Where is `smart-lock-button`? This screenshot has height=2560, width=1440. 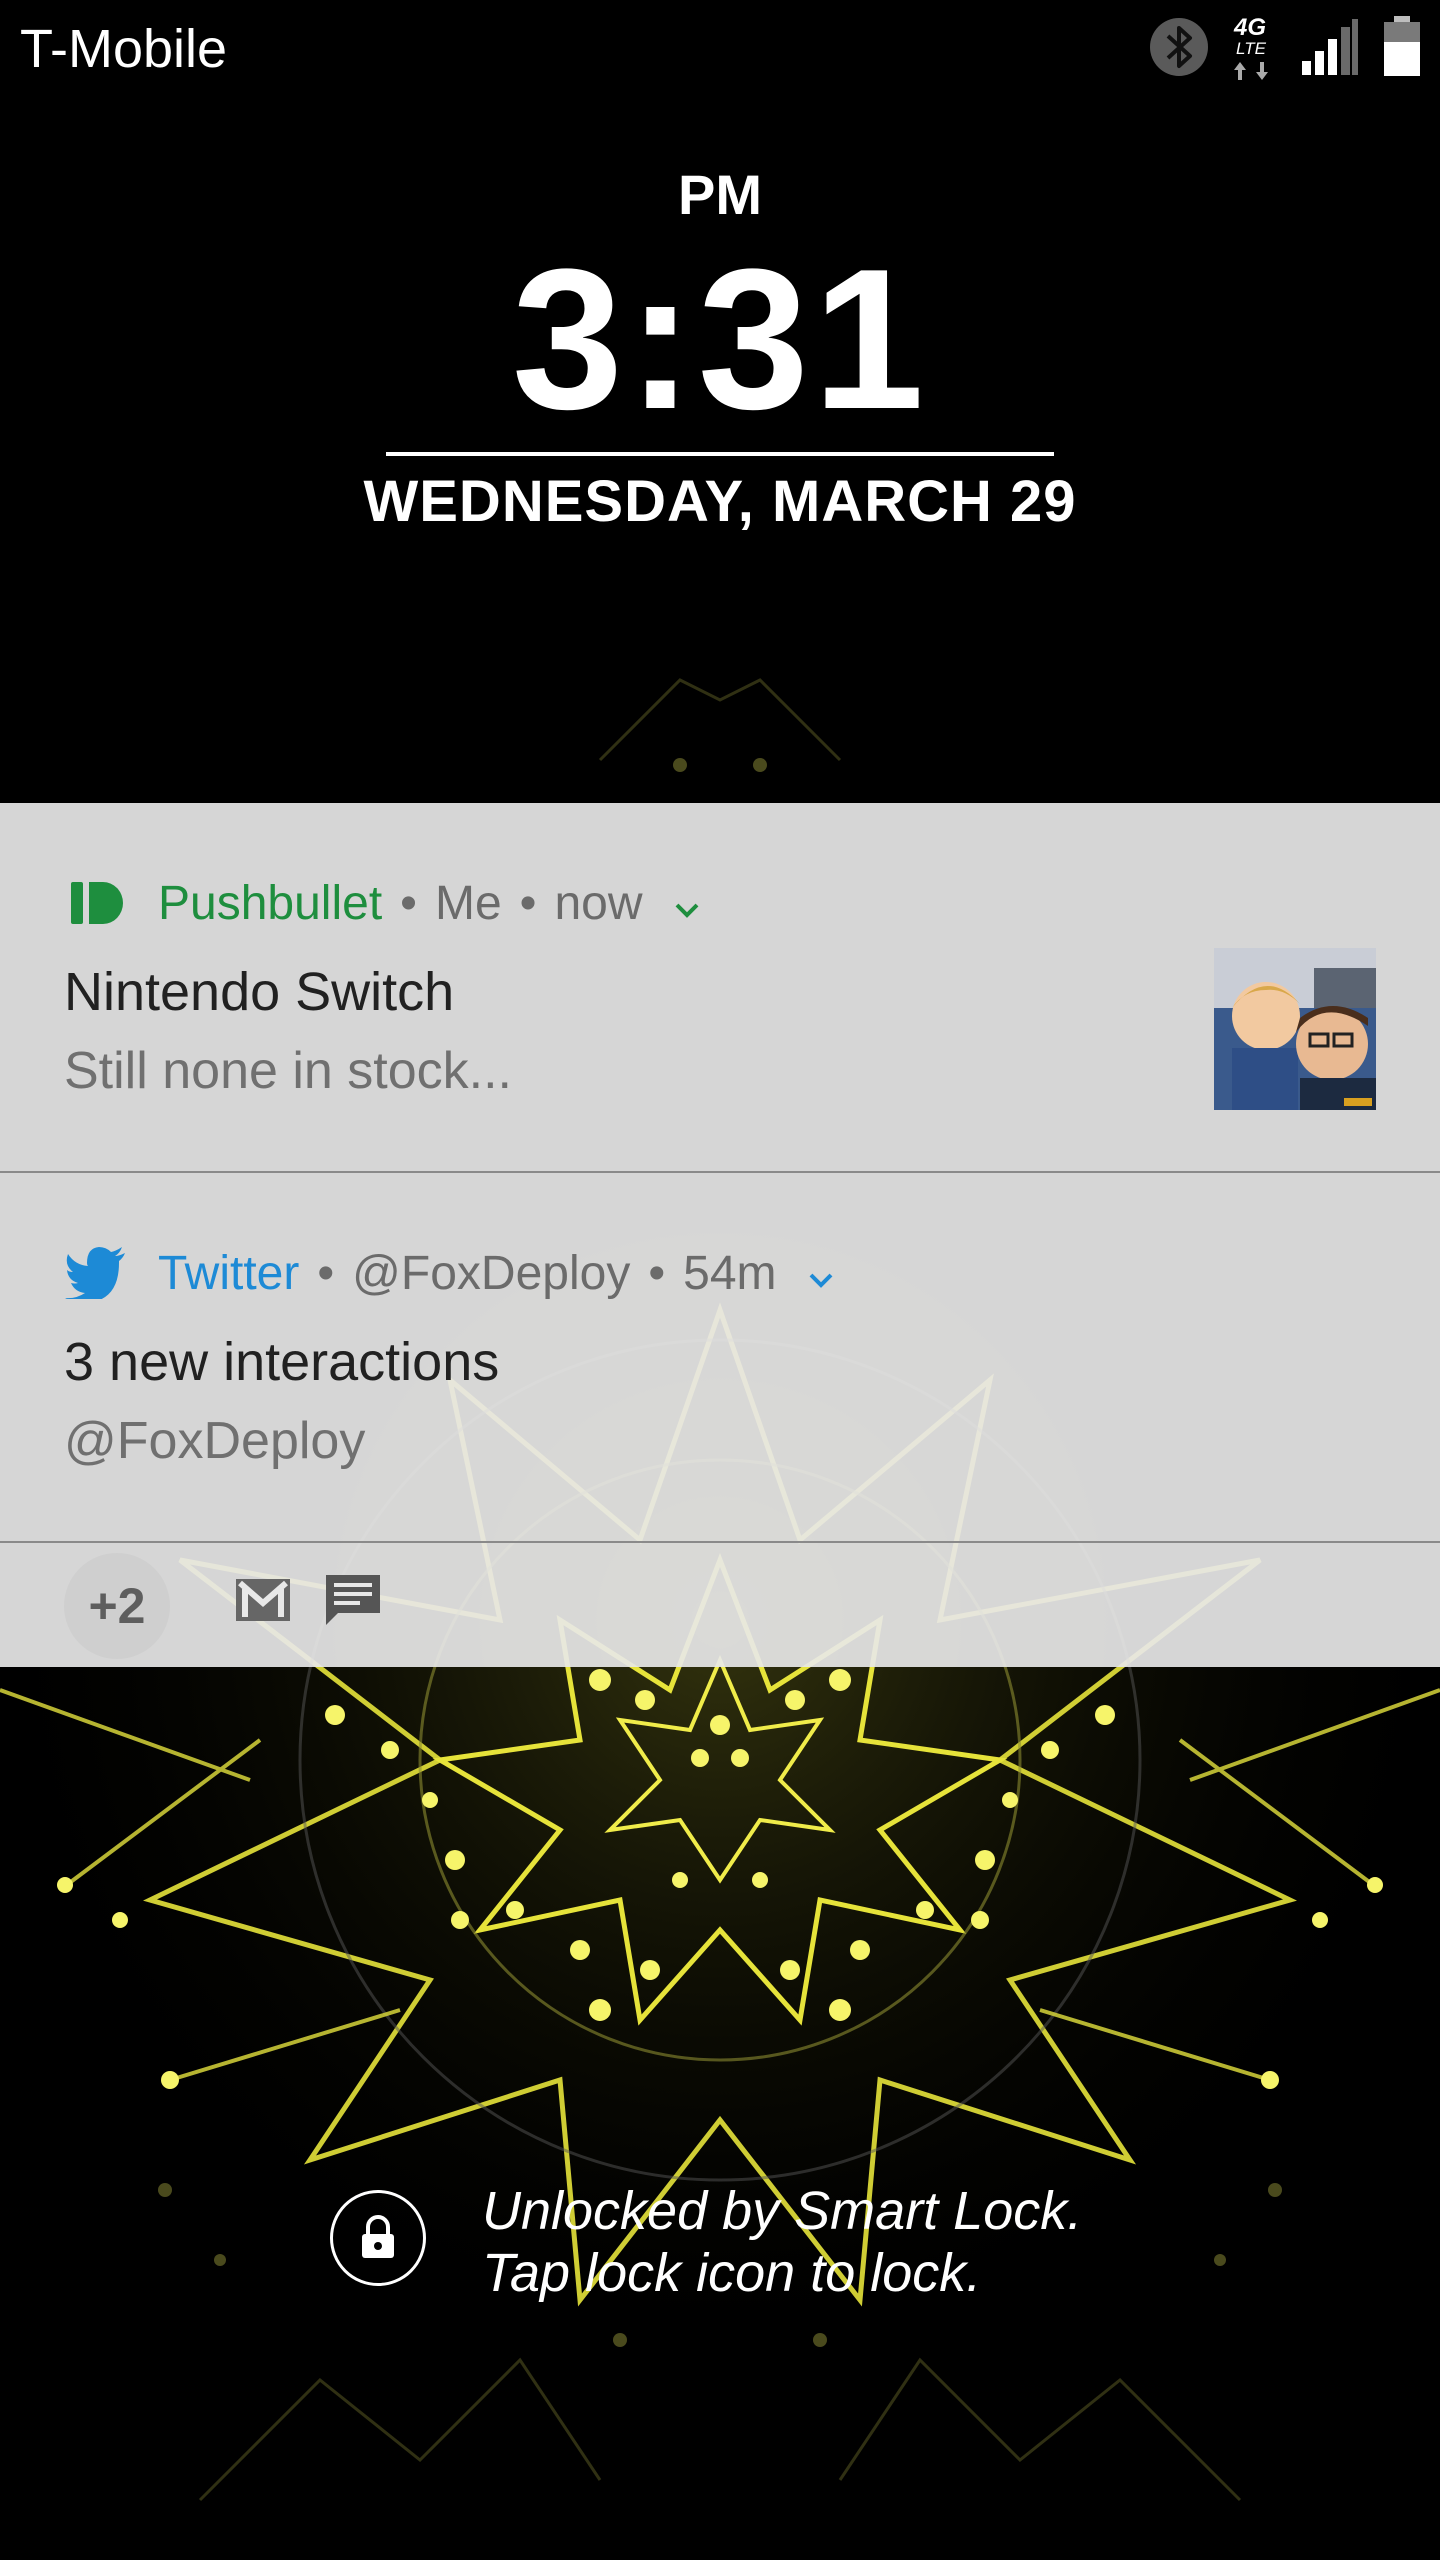
smart-lock-button is located at coordinates (378, 2238).